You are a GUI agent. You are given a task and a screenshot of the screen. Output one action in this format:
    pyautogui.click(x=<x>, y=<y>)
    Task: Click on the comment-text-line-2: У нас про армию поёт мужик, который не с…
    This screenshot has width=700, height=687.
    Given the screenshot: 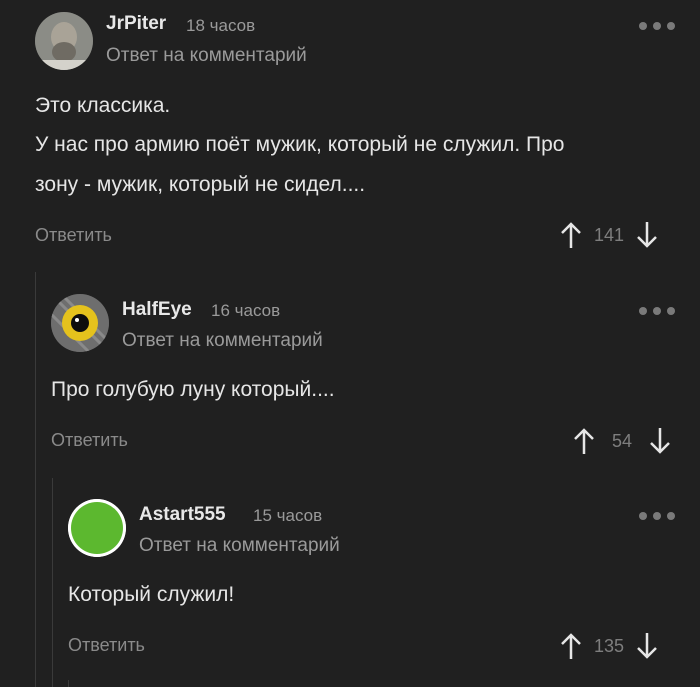 What is the action you would take?
    pyautogui.click(x=300, y=144)
    